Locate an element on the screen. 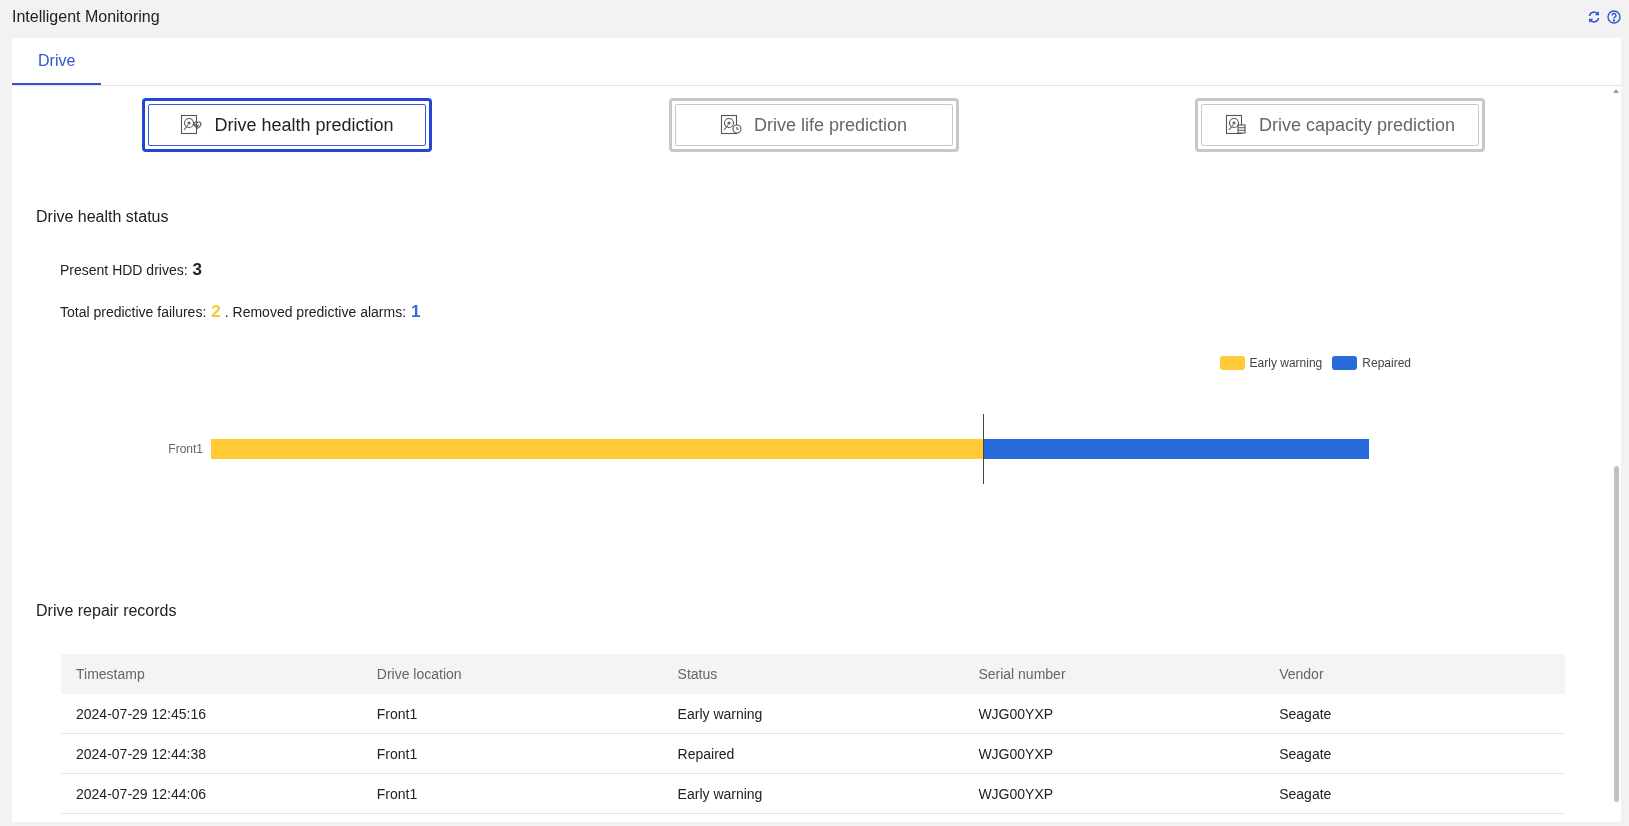 This screenshot has height=826, width=1629. legend-label: Repaired is located at coordinates (1386, 363).